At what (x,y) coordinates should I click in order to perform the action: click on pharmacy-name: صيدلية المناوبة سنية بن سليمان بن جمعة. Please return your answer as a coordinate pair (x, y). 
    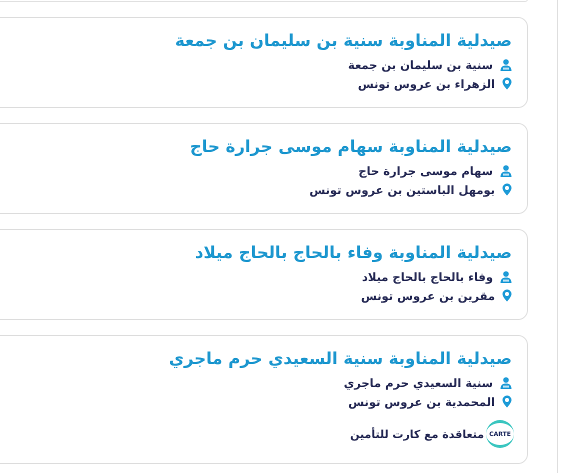
    Looking at the image, I should click on (343, 41).